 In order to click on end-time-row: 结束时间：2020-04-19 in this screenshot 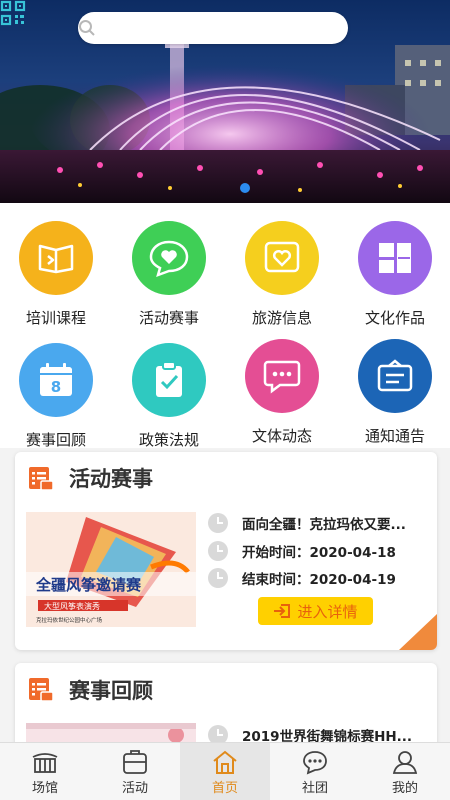, I will do `click(302, 578)`.